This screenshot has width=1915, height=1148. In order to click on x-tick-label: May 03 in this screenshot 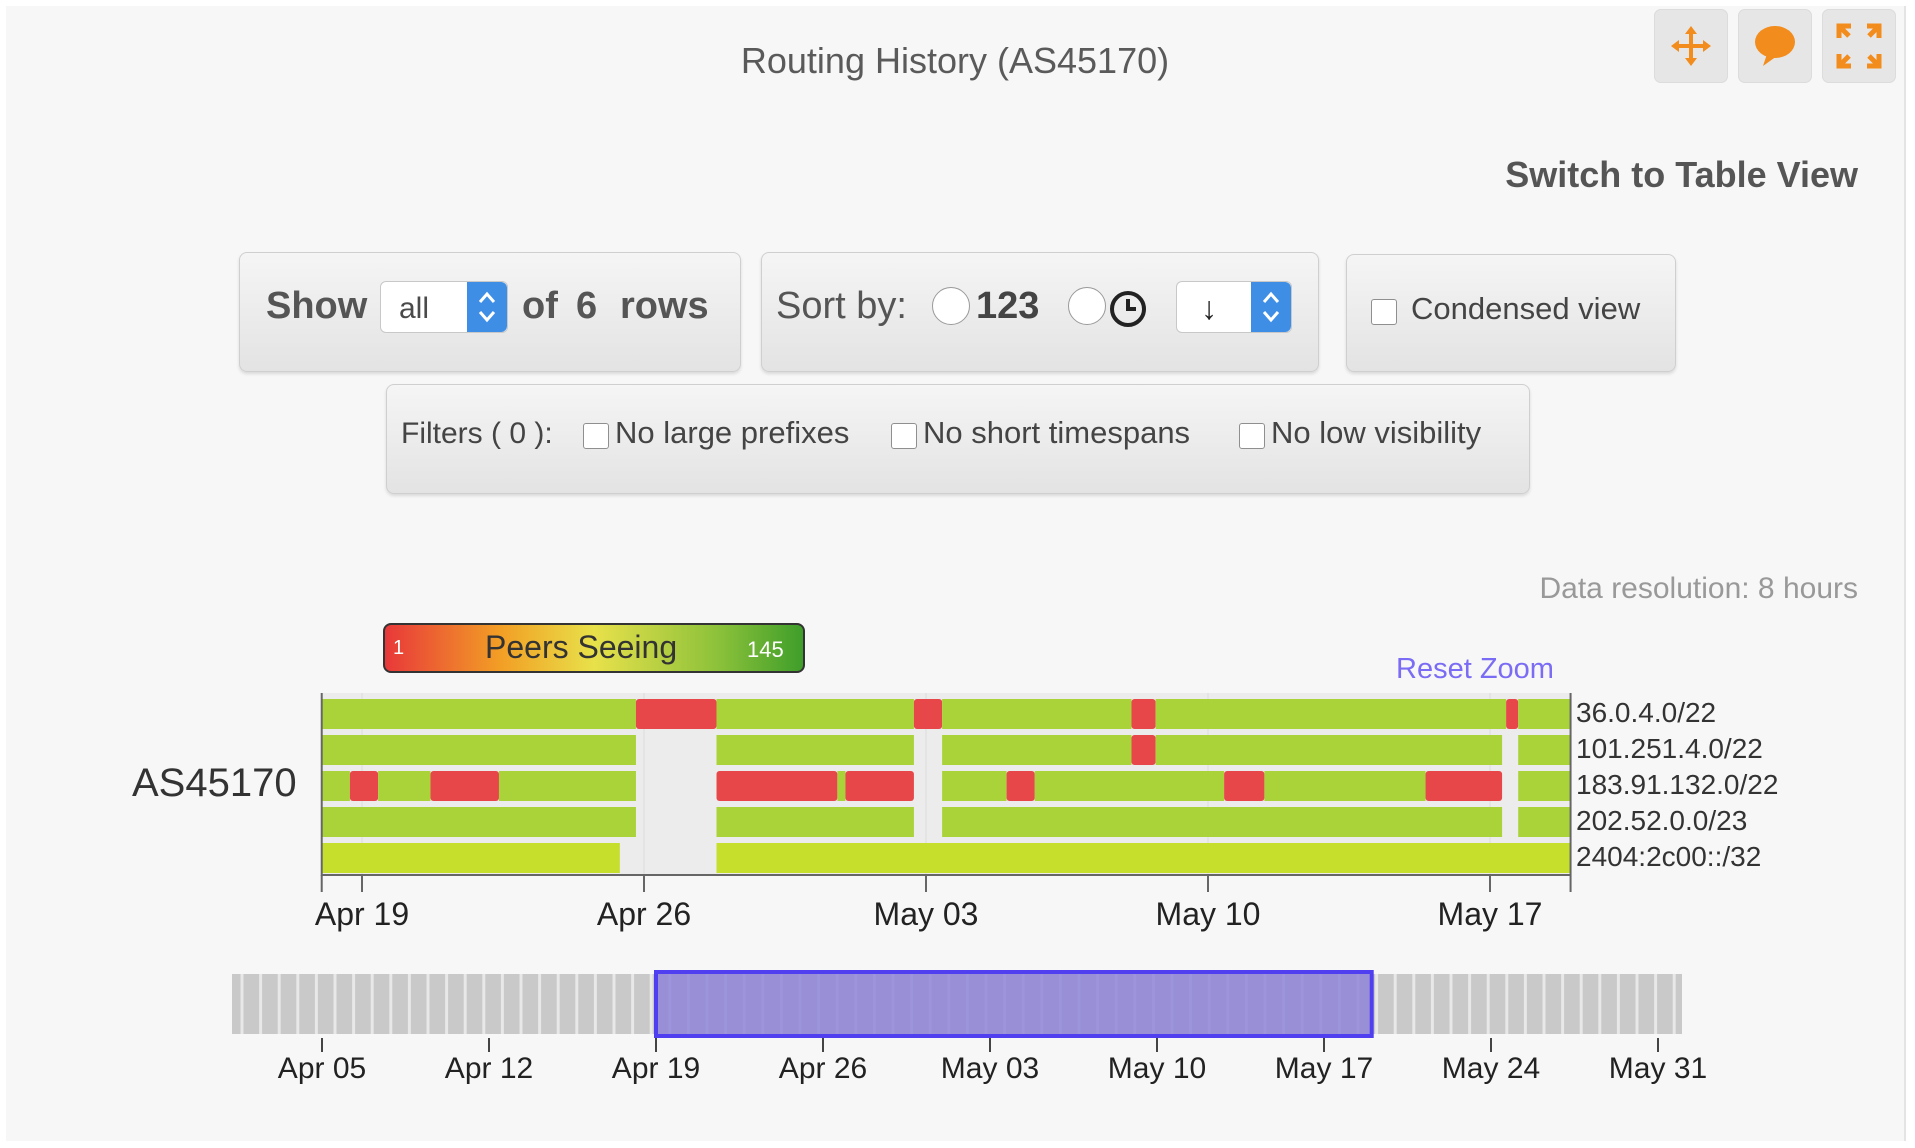, I will do `click(926, 914)`.